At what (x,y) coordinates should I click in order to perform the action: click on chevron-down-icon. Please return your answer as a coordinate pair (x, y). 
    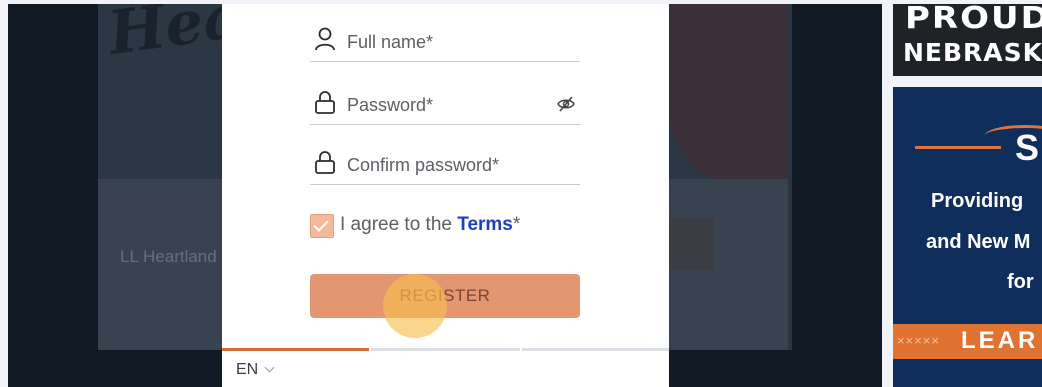
    Looking at the image, I should click on (269, 367).